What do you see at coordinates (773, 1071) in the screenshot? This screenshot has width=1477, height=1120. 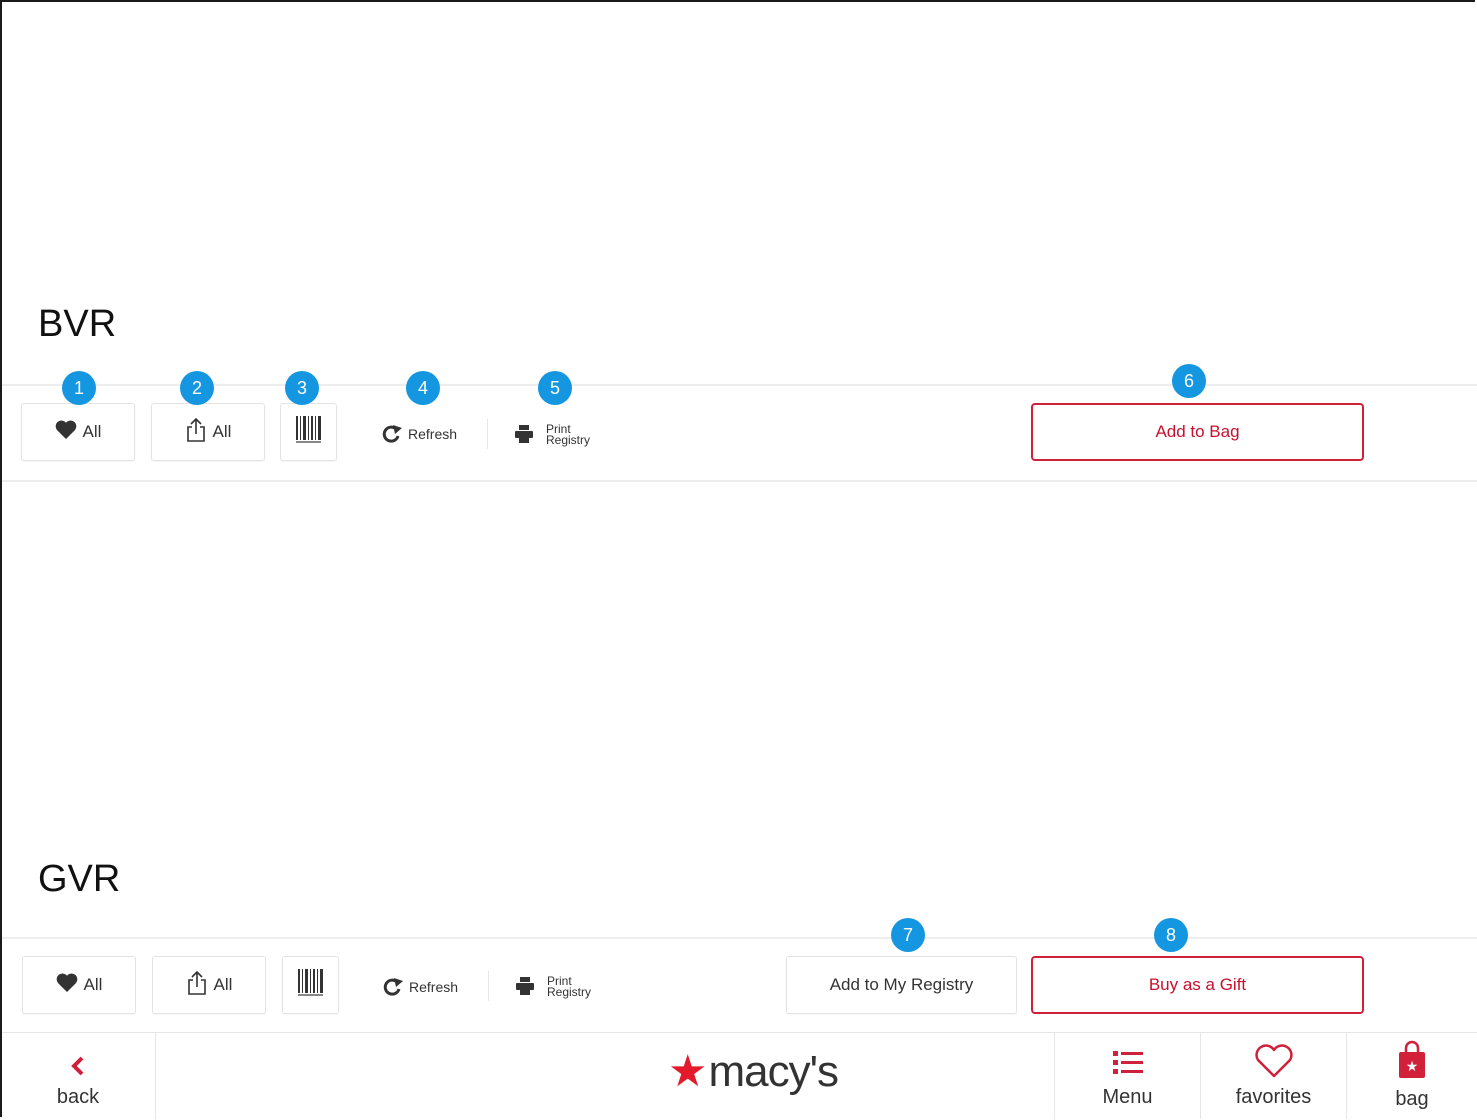 I see `logo-text: macy's` at bounding box center [773, 1071].